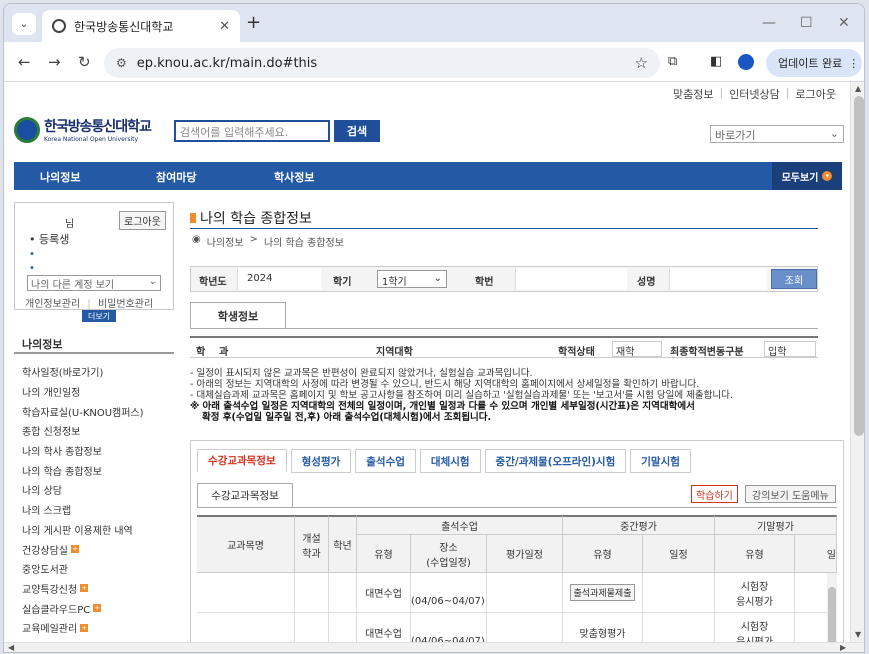  What do you see at coordinates (60, 177) in the screenshot?
I see `nav-my-info: 나의정보` at bounding box center [60, 177].